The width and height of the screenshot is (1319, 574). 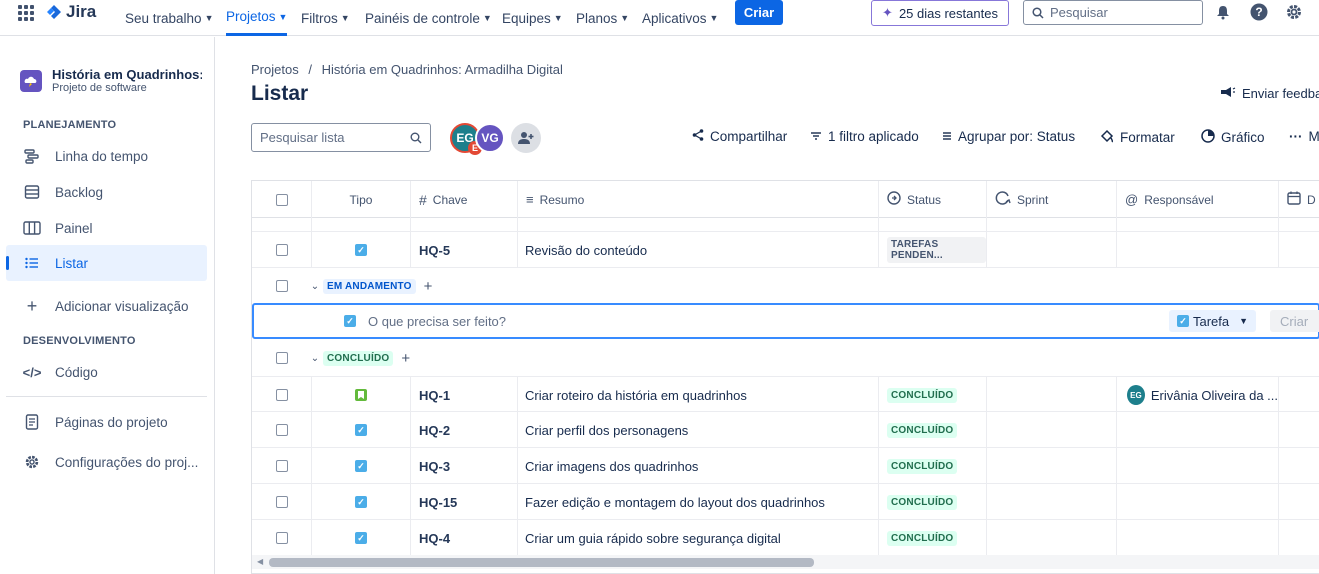 What do you see at coordinates (169, 18) in the screenshot?
I see `nav-seu-trabalho: Seu trabalho ▼` at bounding box center [169, 18].